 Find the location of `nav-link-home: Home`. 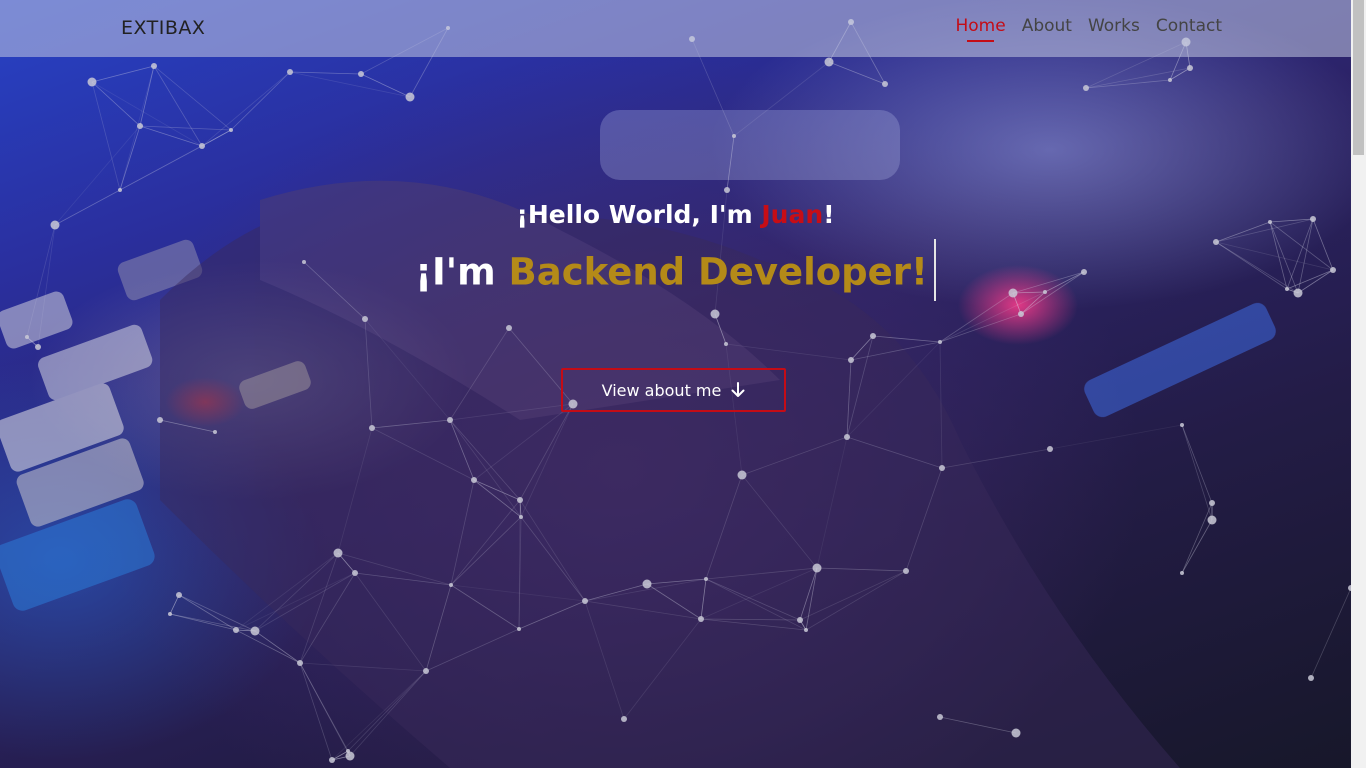

nav-link-home: Home is located at coordinates (980, 29).